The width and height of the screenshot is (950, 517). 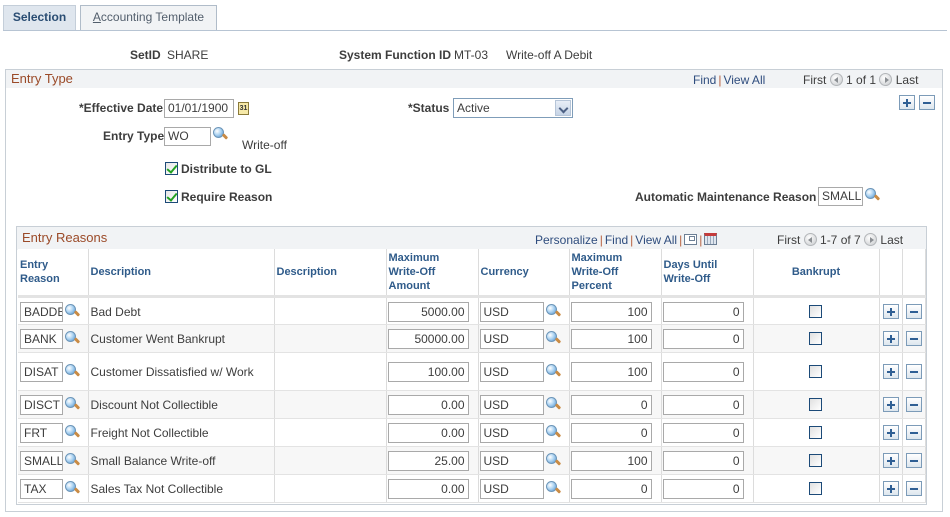 I want to click on chevron-down-icon, so click(x=563, y=108).